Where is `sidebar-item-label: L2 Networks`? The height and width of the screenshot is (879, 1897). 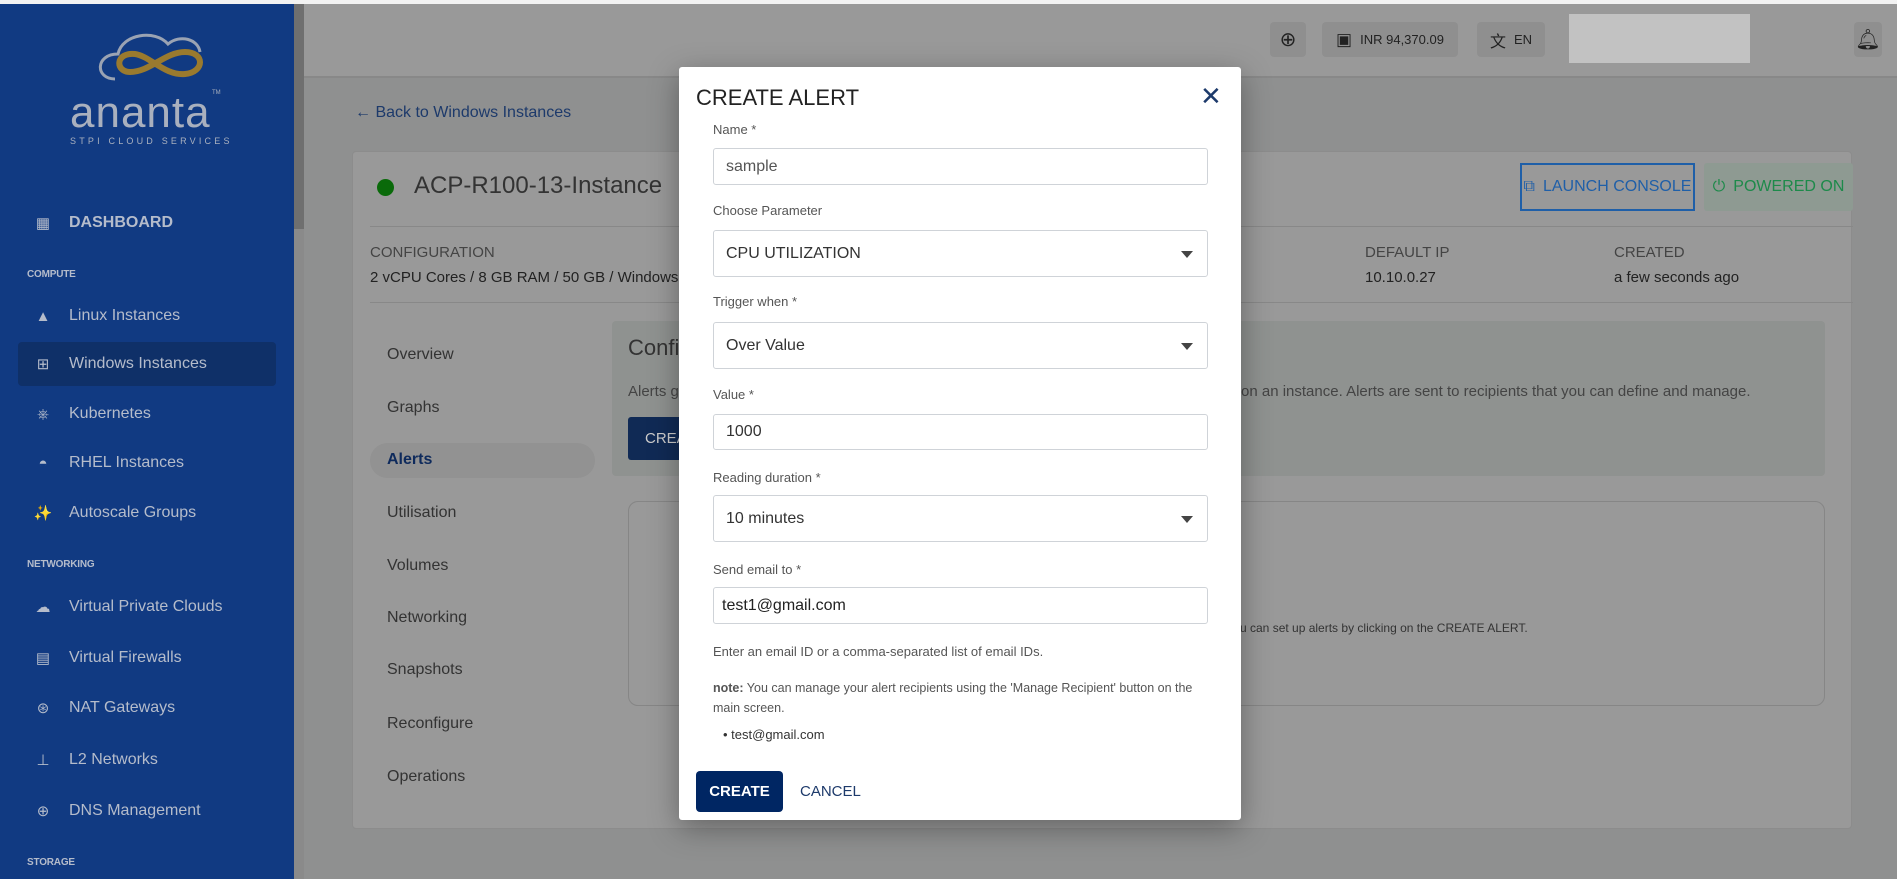 sidebar-item-label: L2 Networks is located at coordinates (113, 759).